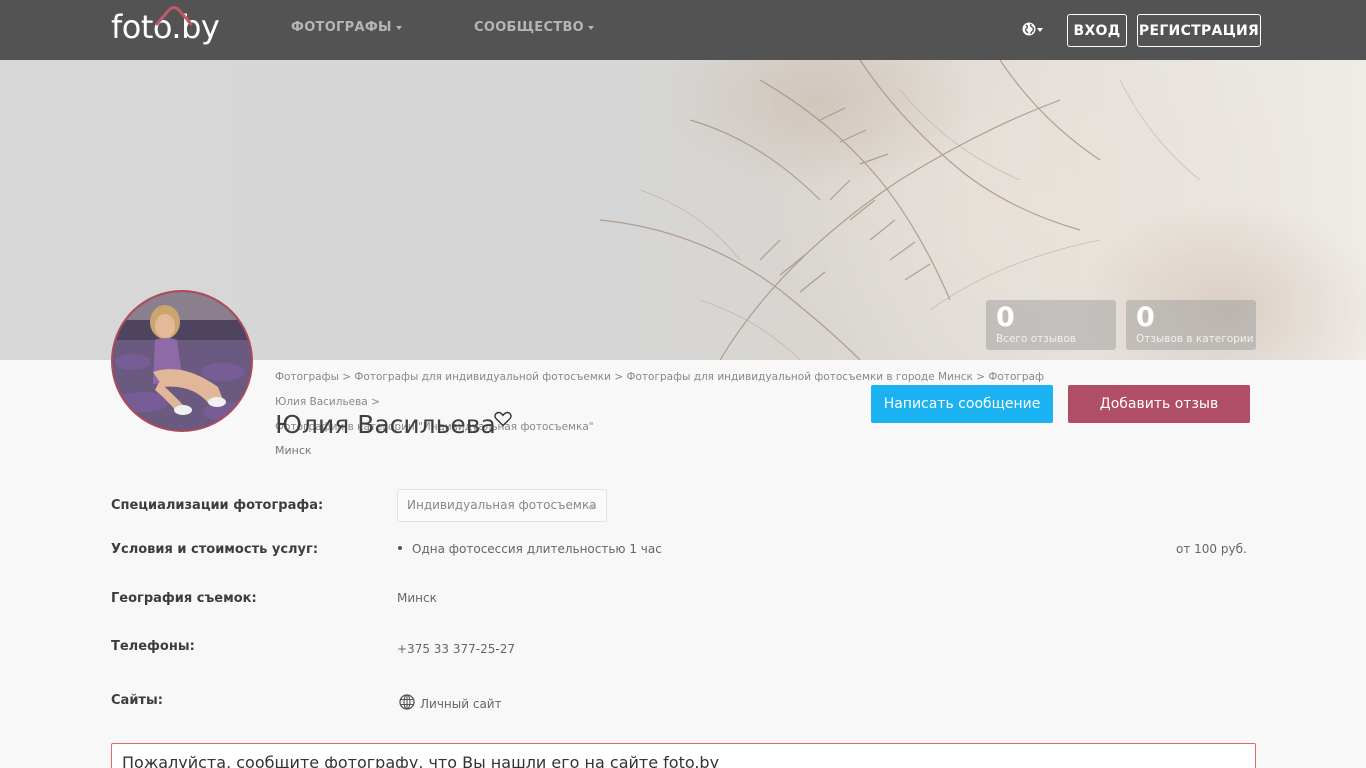  Describe the element at coordinates (417, 598) in the screenshot. I see `geography-value: Минск` at that location.